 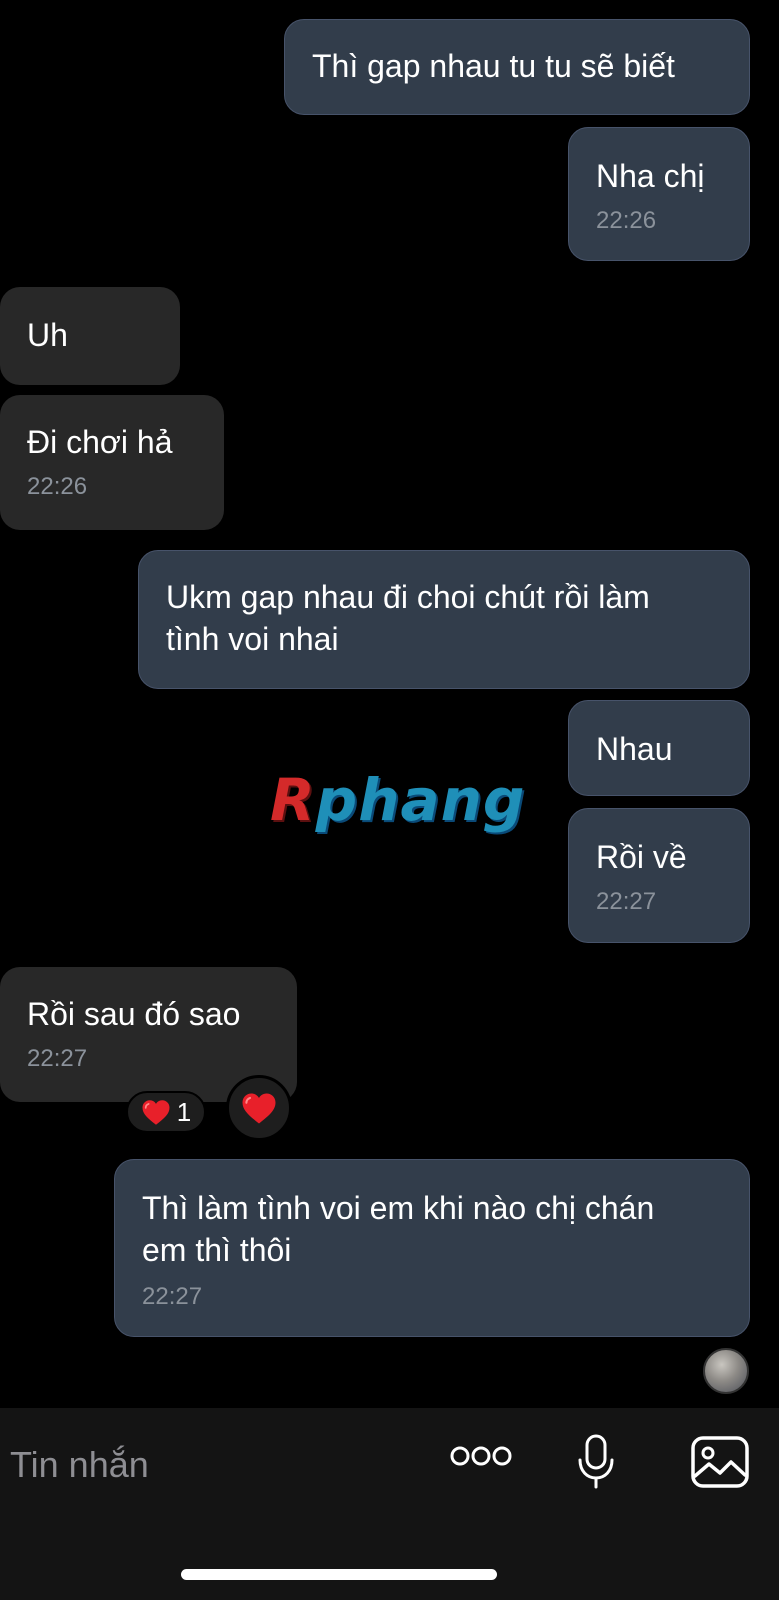 I want to click on message-input: Tin nhắn, so click(x=79, y=1465).